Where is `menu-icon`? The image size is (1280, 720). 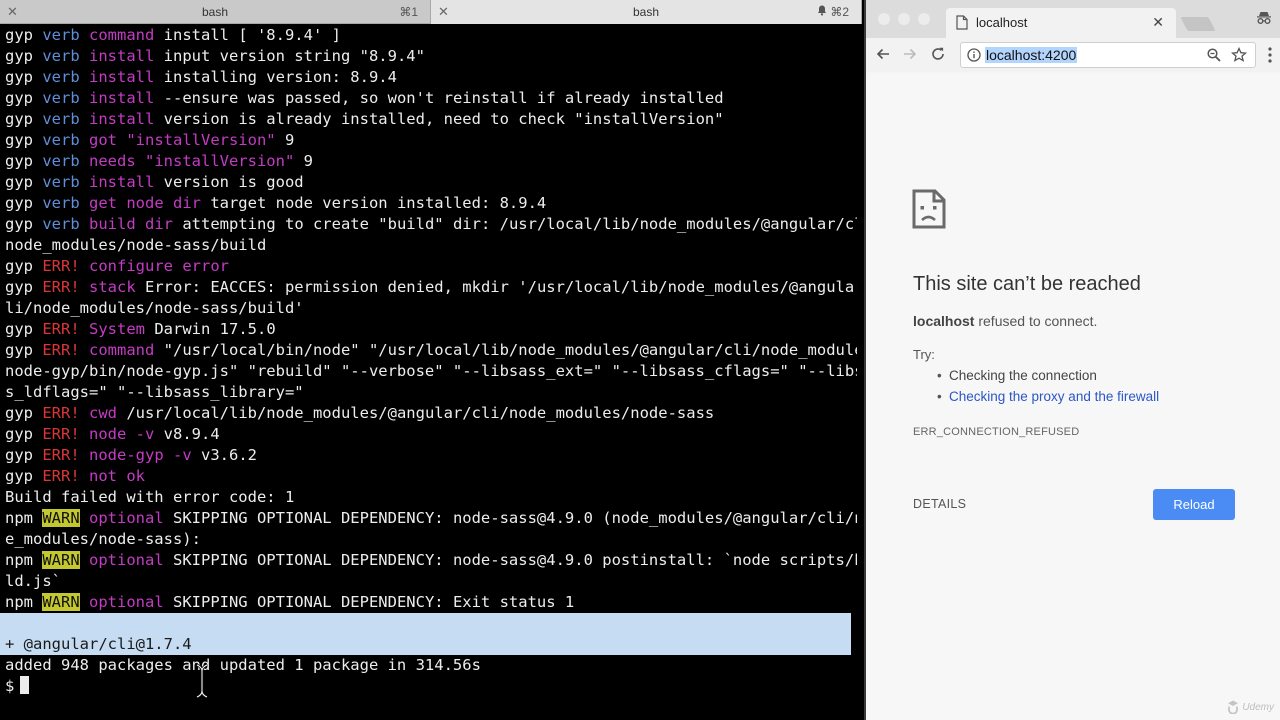
menu-icon is located at coordinates (1270, 55).